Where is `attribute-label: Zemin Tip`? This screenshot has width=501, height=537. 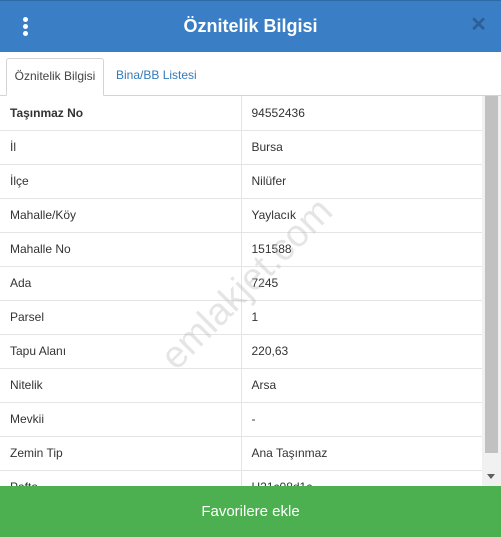
attribute-label: Zemin Tip is located at coordinates (121, 453).